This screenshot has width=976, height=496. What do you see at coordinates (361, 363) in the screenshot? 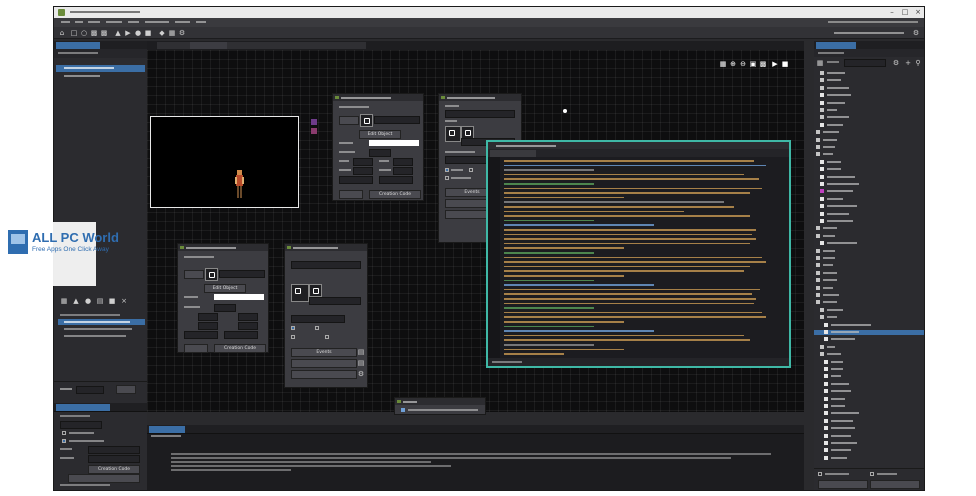
I see `parent-icon: ▤` at bounding box center [361, 363].